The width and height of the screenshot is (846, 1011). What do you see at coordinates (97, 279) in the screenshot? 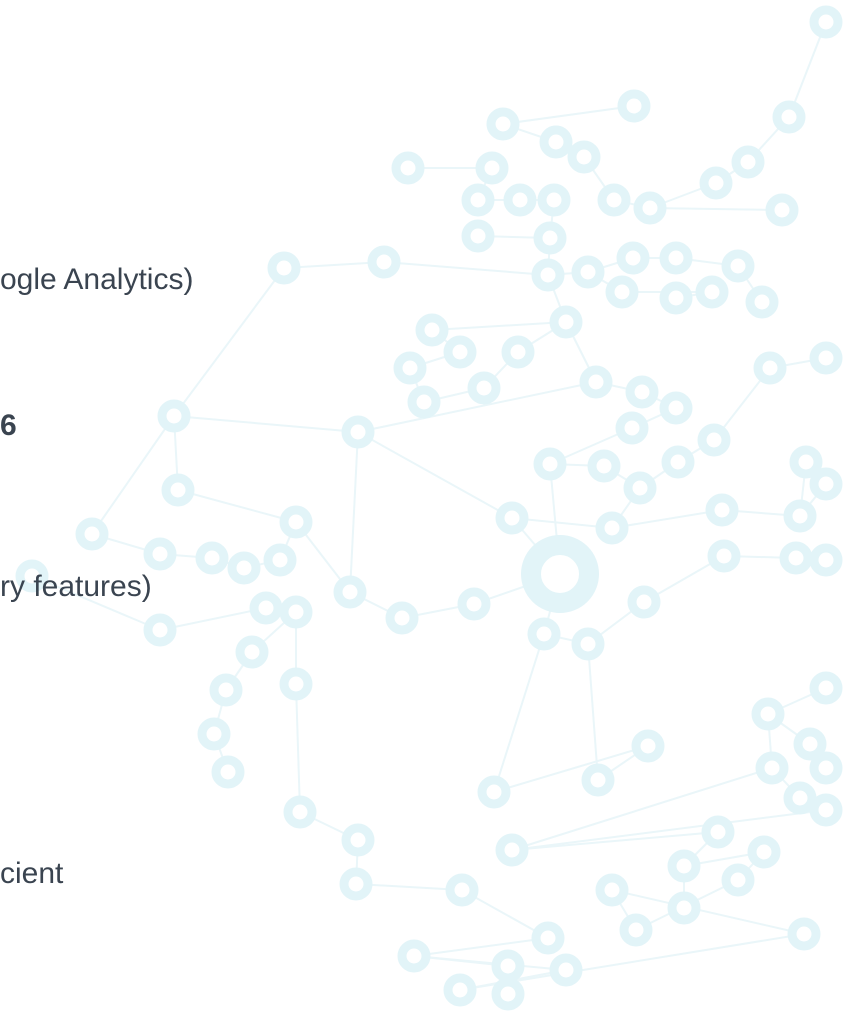
I see `text-line-analytics: ogle Analytics)` at bounding box center [97, 279].